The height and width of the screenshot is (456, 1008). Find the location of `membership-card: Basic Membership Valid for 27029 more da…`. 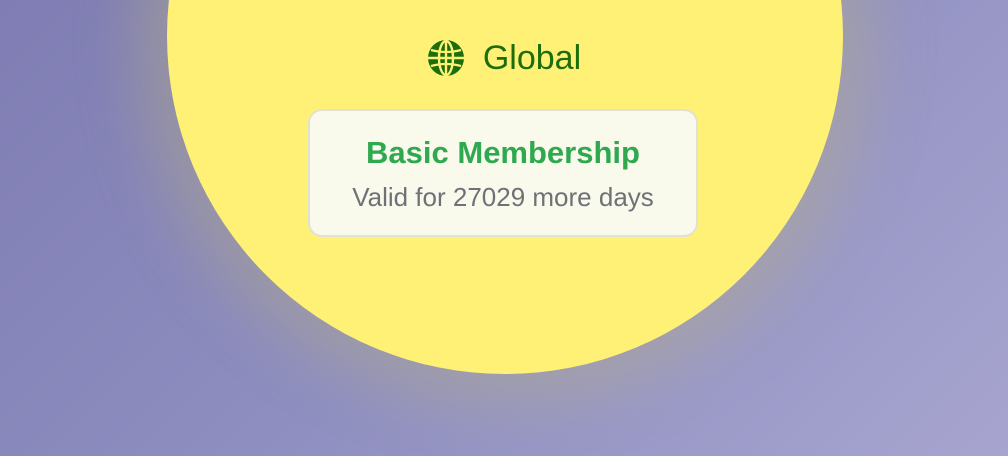

membership-card: Basic Membership Valid for 27029 more da… is located at coordinates (503, 173).